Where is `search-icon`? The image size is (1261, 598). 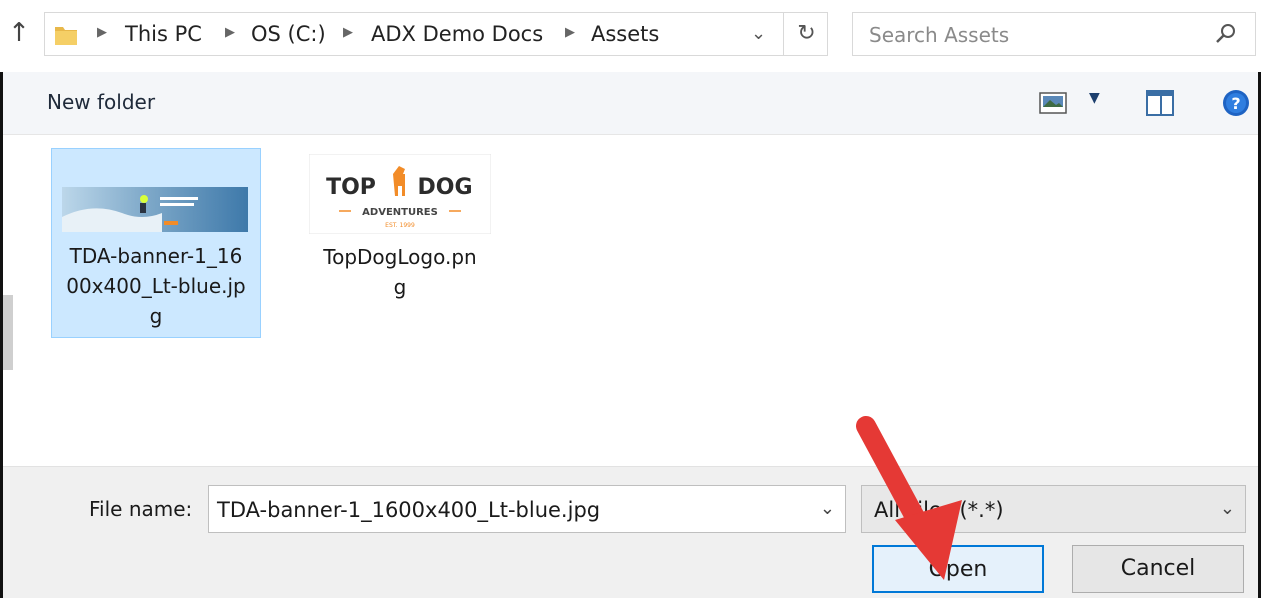
search-icon is located at coordinates (1226, 34).